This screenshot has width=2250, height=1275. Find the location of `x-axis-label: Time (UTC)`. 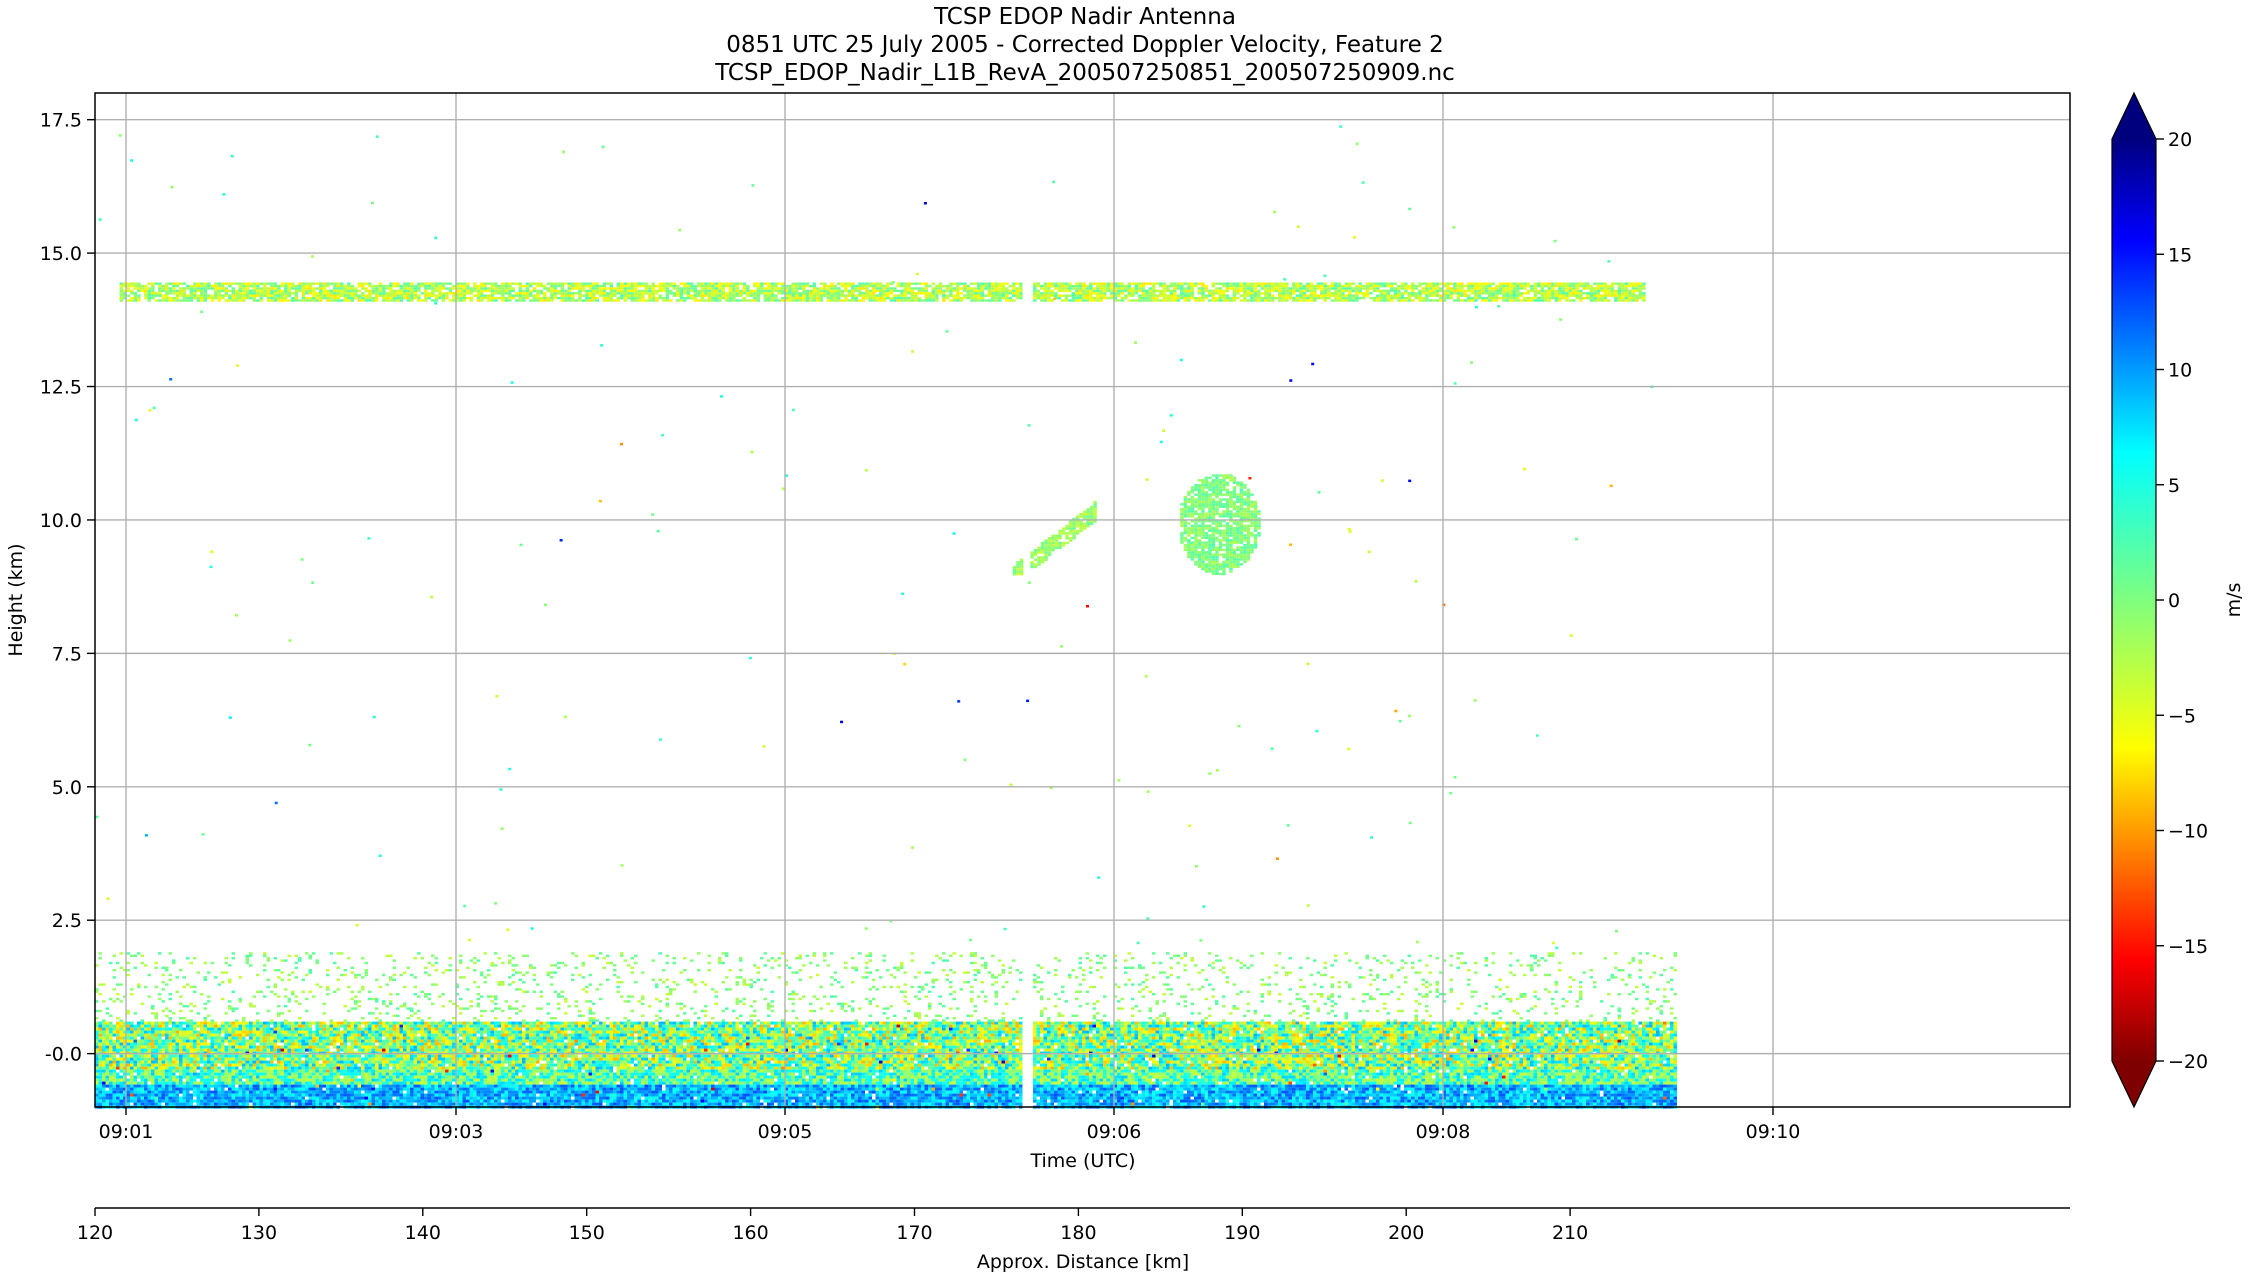

x-axis-label: Time (UTC) is located at coordinates (1082, 1161).